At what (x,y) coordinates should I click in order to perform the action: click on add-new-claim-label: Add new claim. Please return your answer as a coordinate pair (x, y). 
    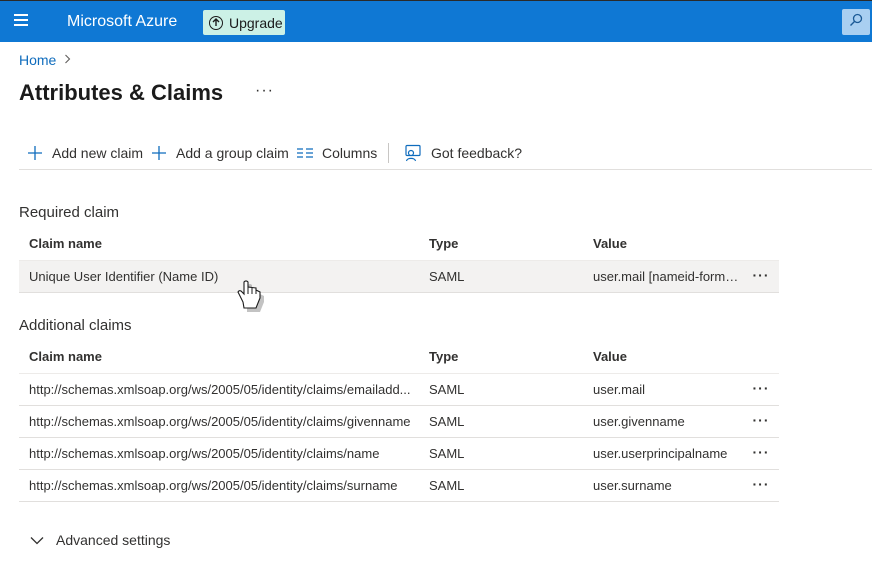
    Looking at the image, I should click on (98, 153).